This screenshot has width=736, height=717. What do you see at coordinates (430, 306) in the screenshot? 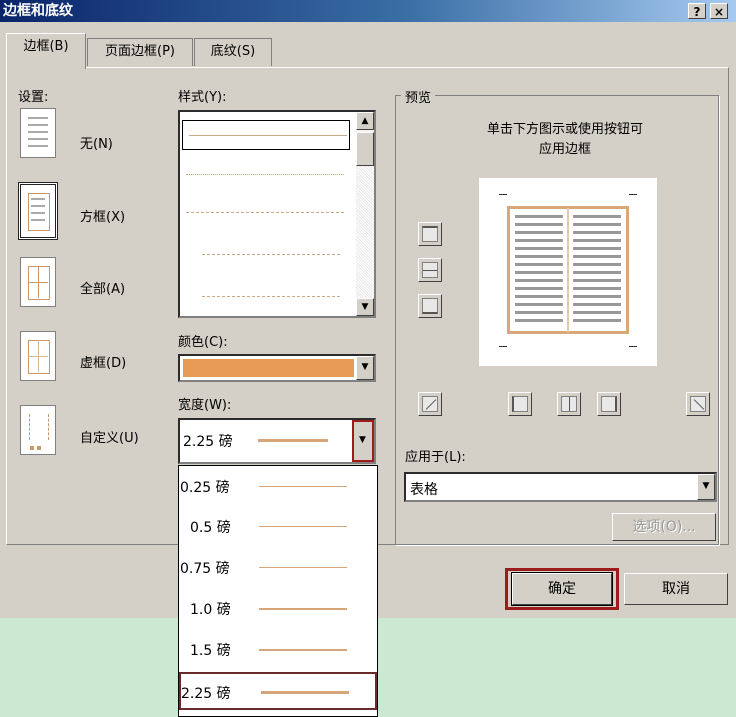
I see `bottom-border-button` at bounding box center [430, 306].